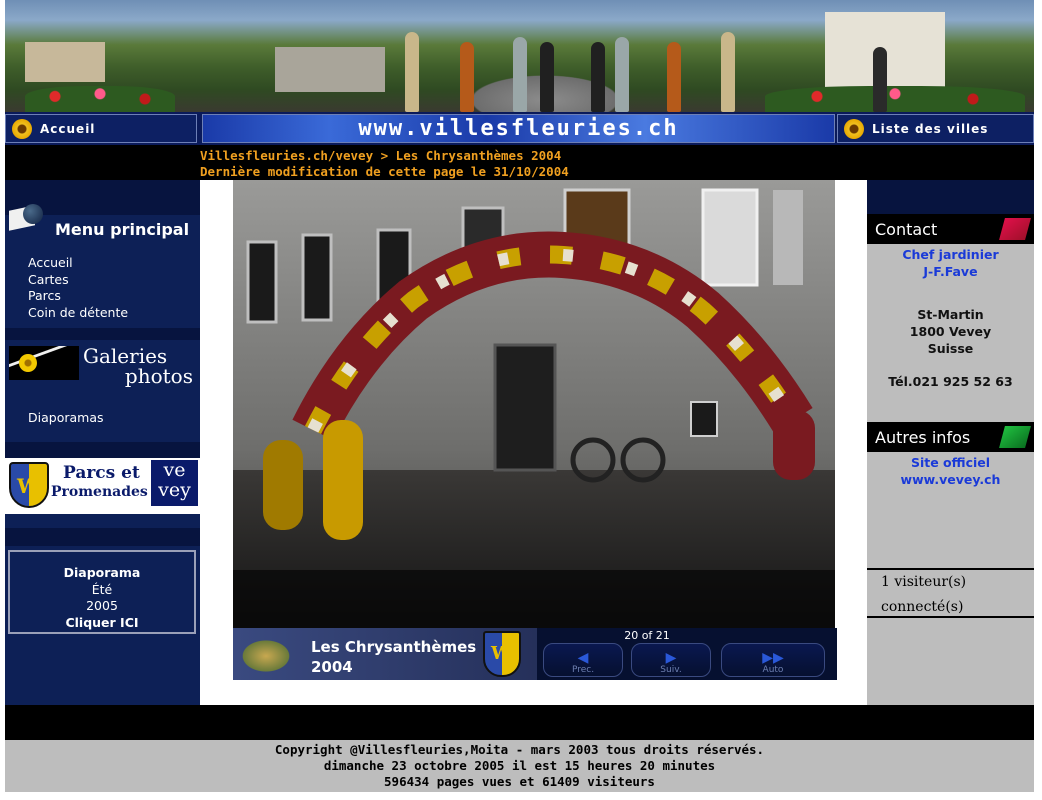  I want to click on parks-logo-line1: Parcs et, so click(101, 473).